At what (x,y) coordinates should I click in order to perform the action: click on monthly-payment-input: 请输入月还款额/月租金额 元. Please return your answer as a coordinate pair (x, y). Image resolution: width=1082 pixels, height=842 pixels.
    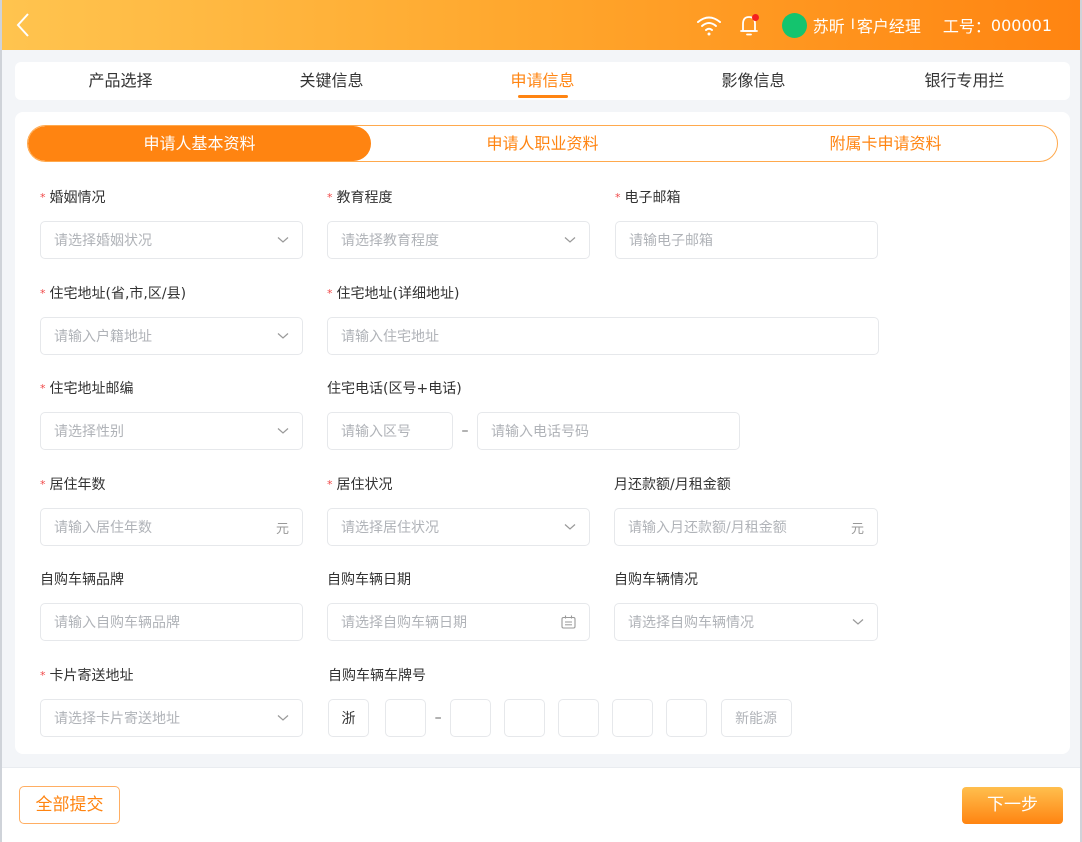
    Looking at the image, I should click on (746, 527).